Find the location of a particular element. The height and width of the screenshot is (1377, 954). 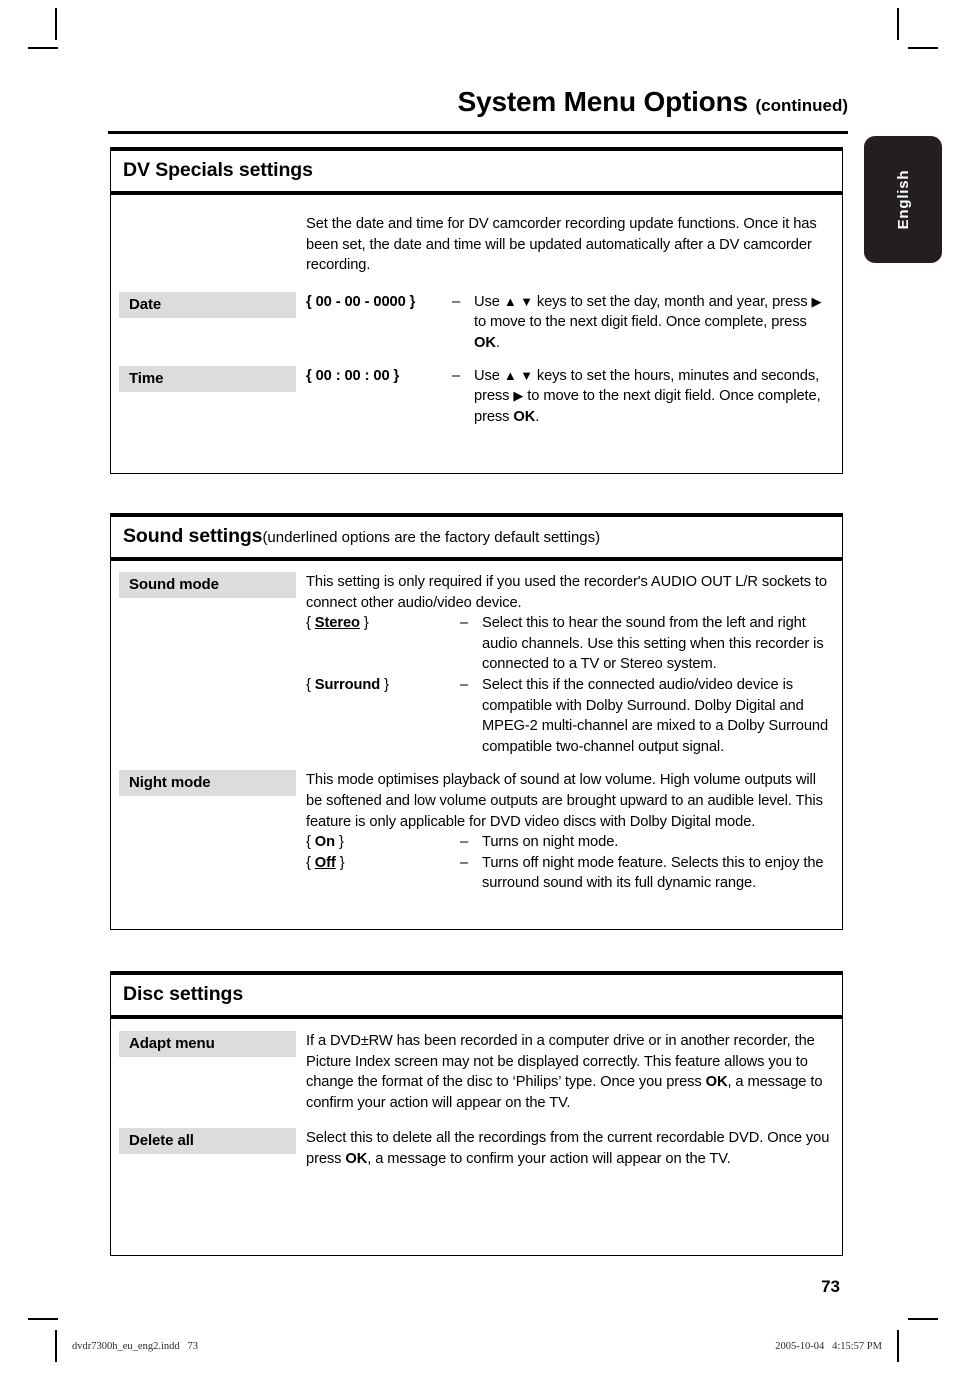

row-label-time: Time is located at coordinates (207, 378).